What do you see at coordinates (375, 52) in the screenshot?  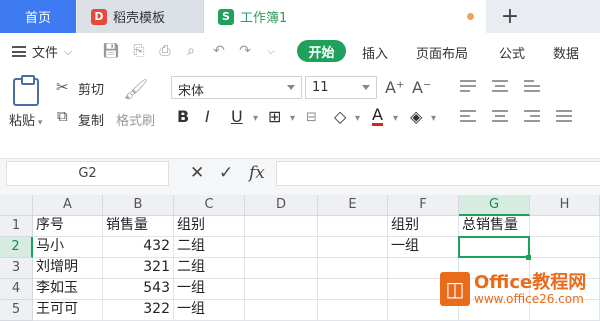 I see `tab-insert: 插入` at bounding box center [375, 52].